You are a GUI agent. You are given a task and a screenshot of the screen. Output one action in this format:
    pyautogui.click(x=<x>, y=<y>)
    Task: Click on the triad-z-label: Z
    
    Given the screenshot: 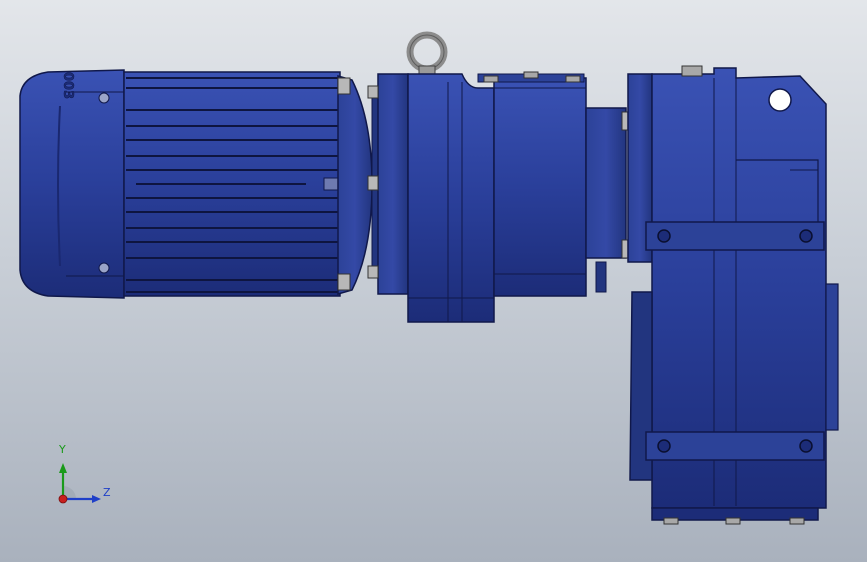 What is the action you would take?
    pyautogui.click(x=107, y=492)
    